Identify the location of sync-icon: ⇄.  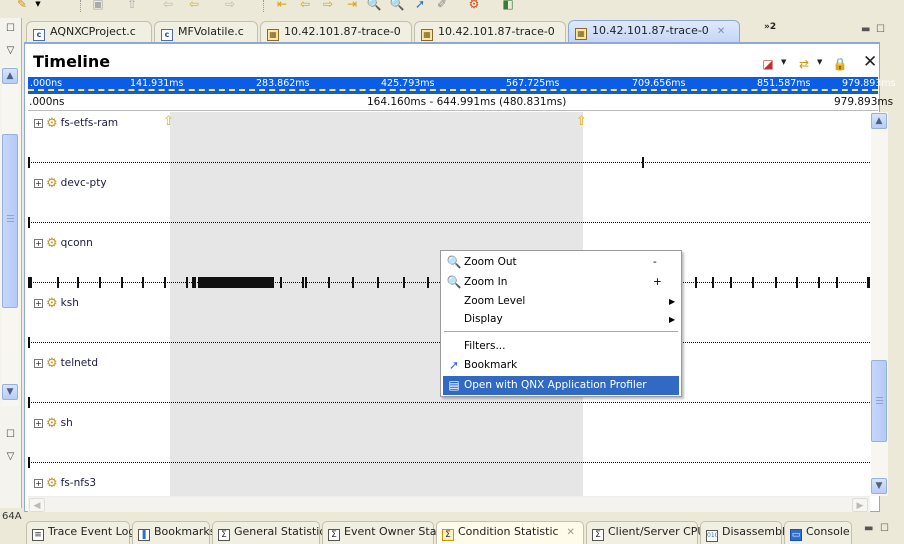
(804, 64).